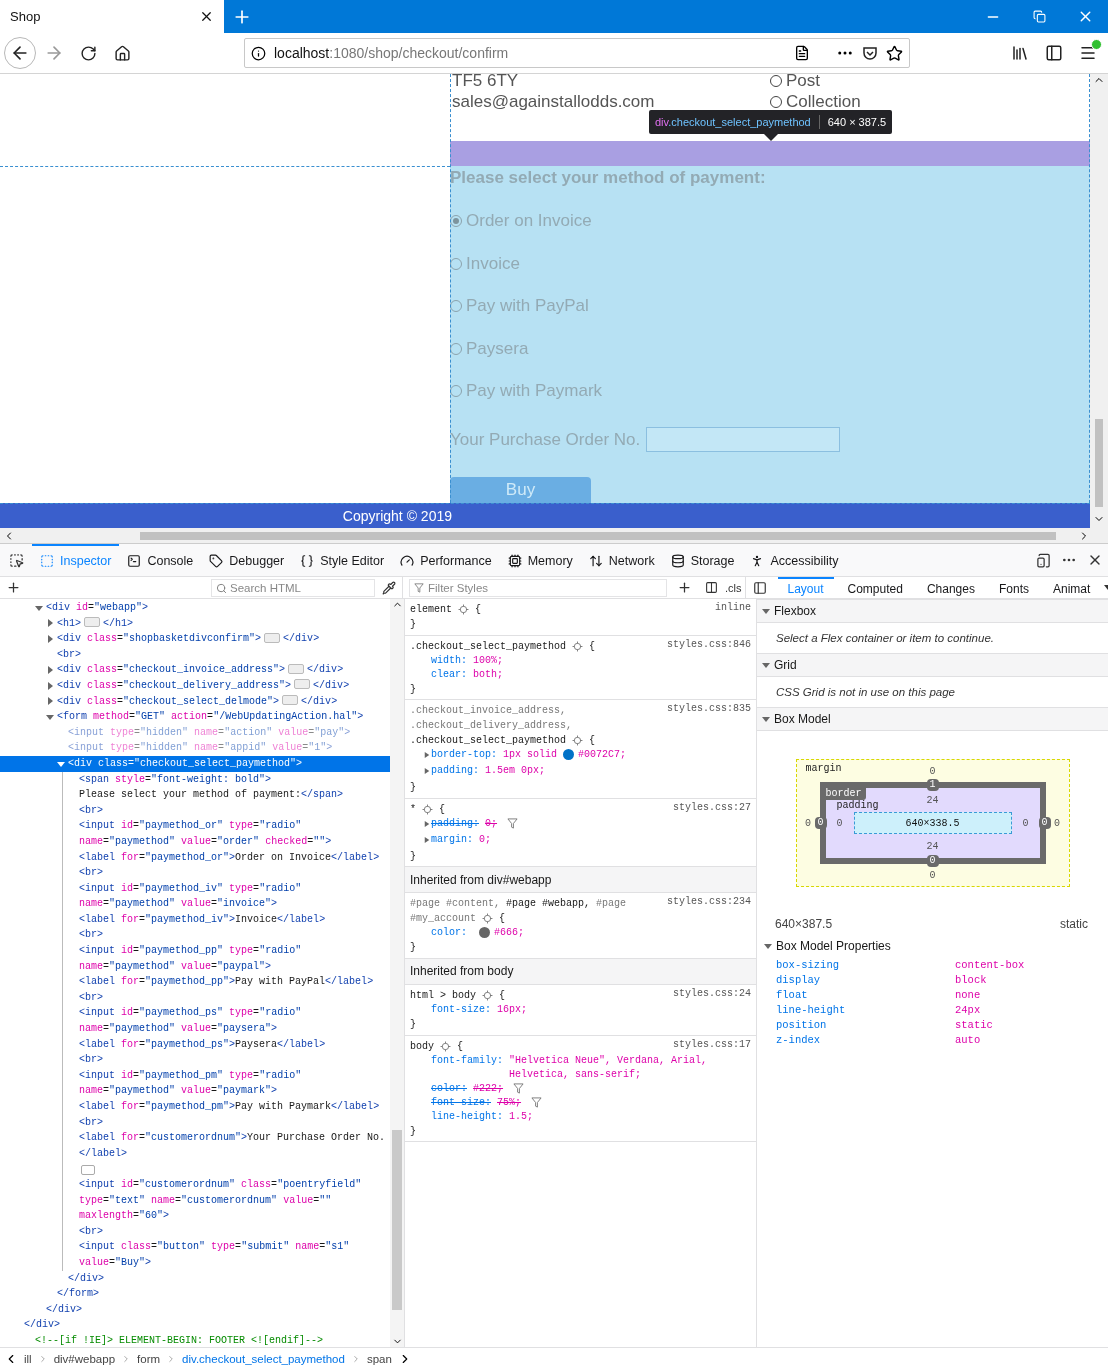 The image size is (1108, 1370). Describe the element at coordinates (160, 560) in the screenshot. I see `devtools-tab: Console` at that location.